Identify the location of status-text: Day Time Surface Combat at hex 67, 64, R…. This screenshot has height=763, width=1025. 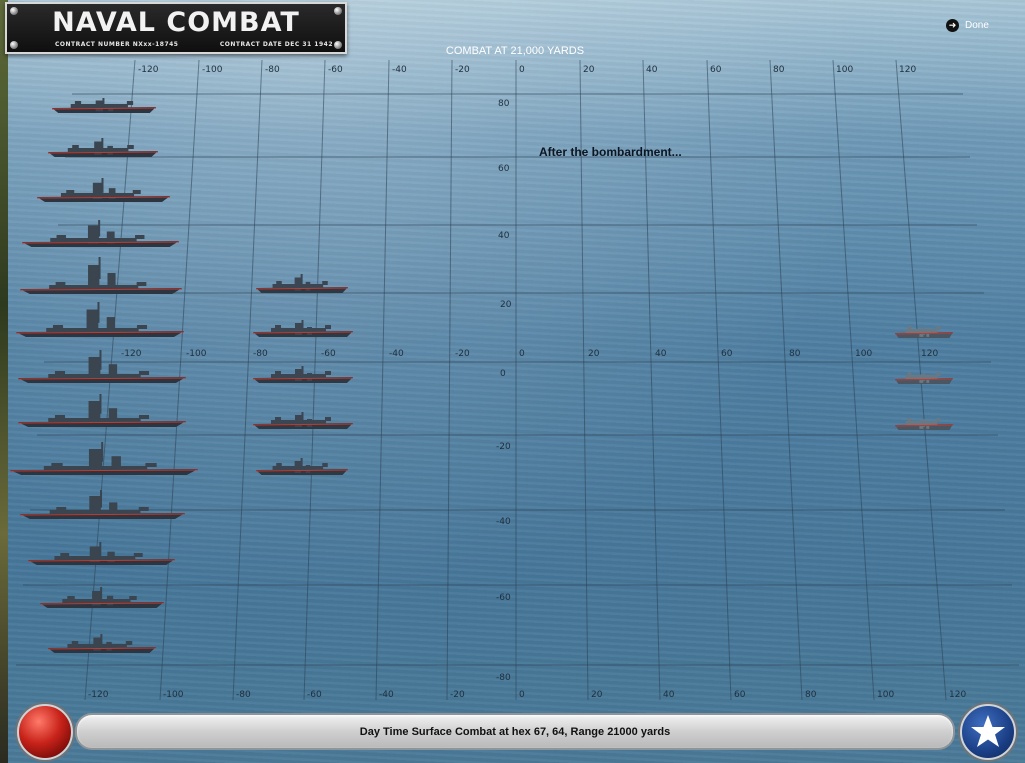
(515, 731).